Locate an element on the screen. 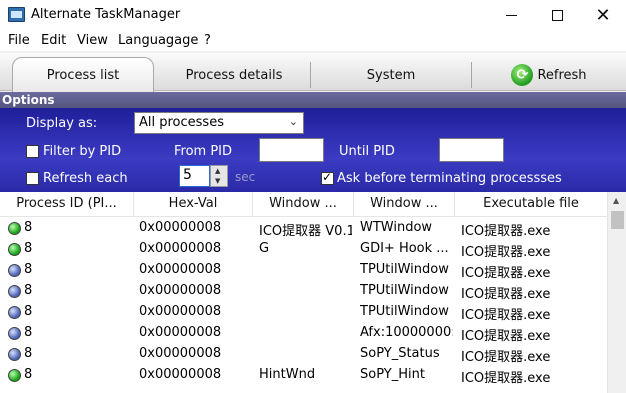 The width and height of the screenshot is (626, 393). table-row: 8 0x00000008 G GDI+ Hook ... ICO提取器.exe is located at coordinates (303, 249).